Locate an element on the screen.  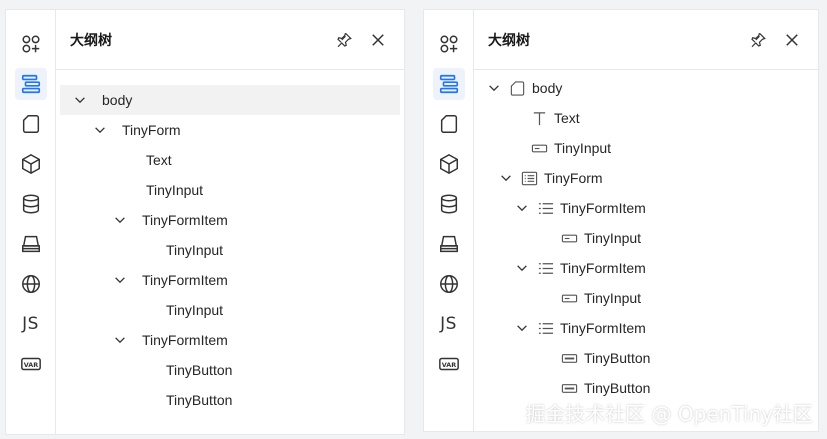
watermark: 掘金技术社区 @ OpenTiny社区 is located at coordinates (669, 414).